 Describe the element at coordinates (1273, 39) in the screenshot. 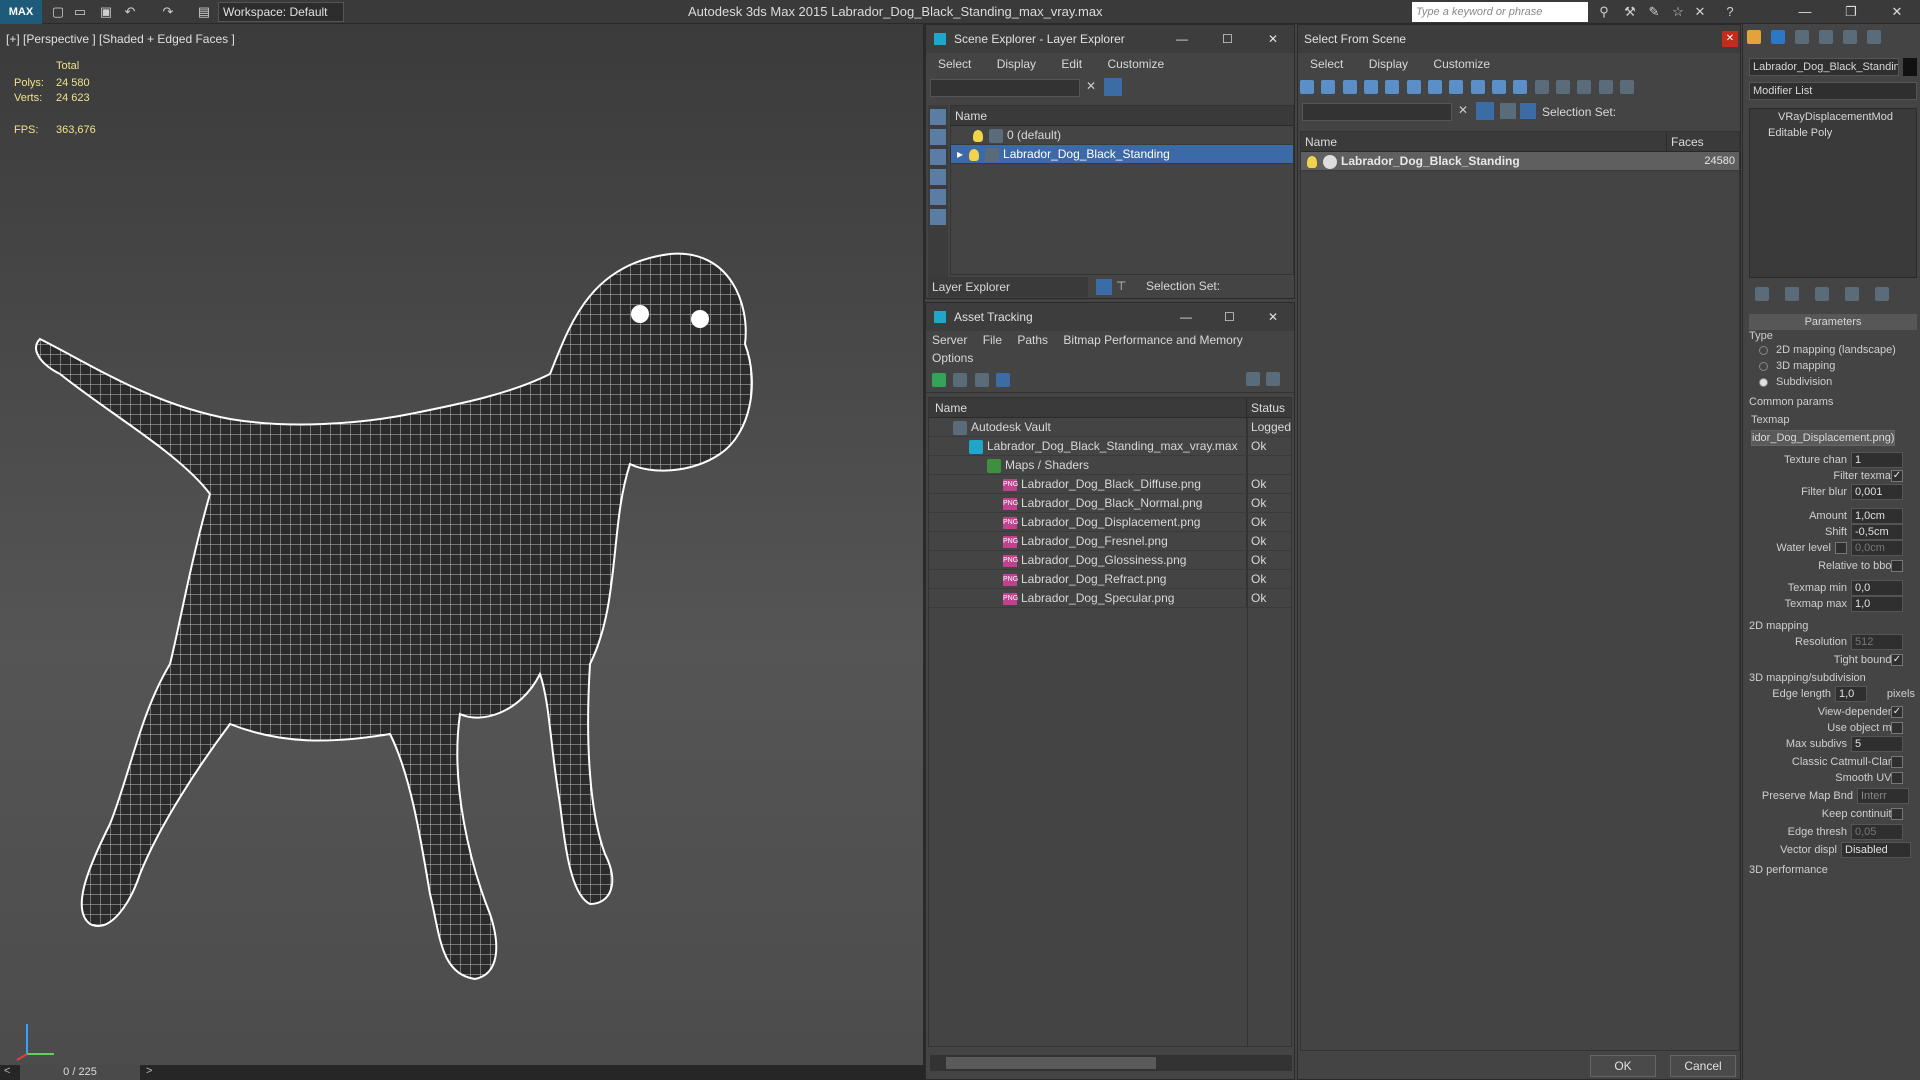

I see `se-close-icon: ✕` at that location.